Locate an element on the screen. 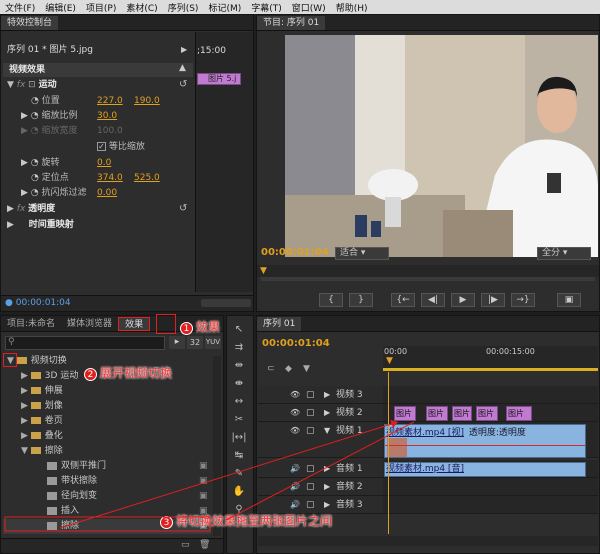  antiflicker-value: 0.00 is located at coordinates (107, 193).